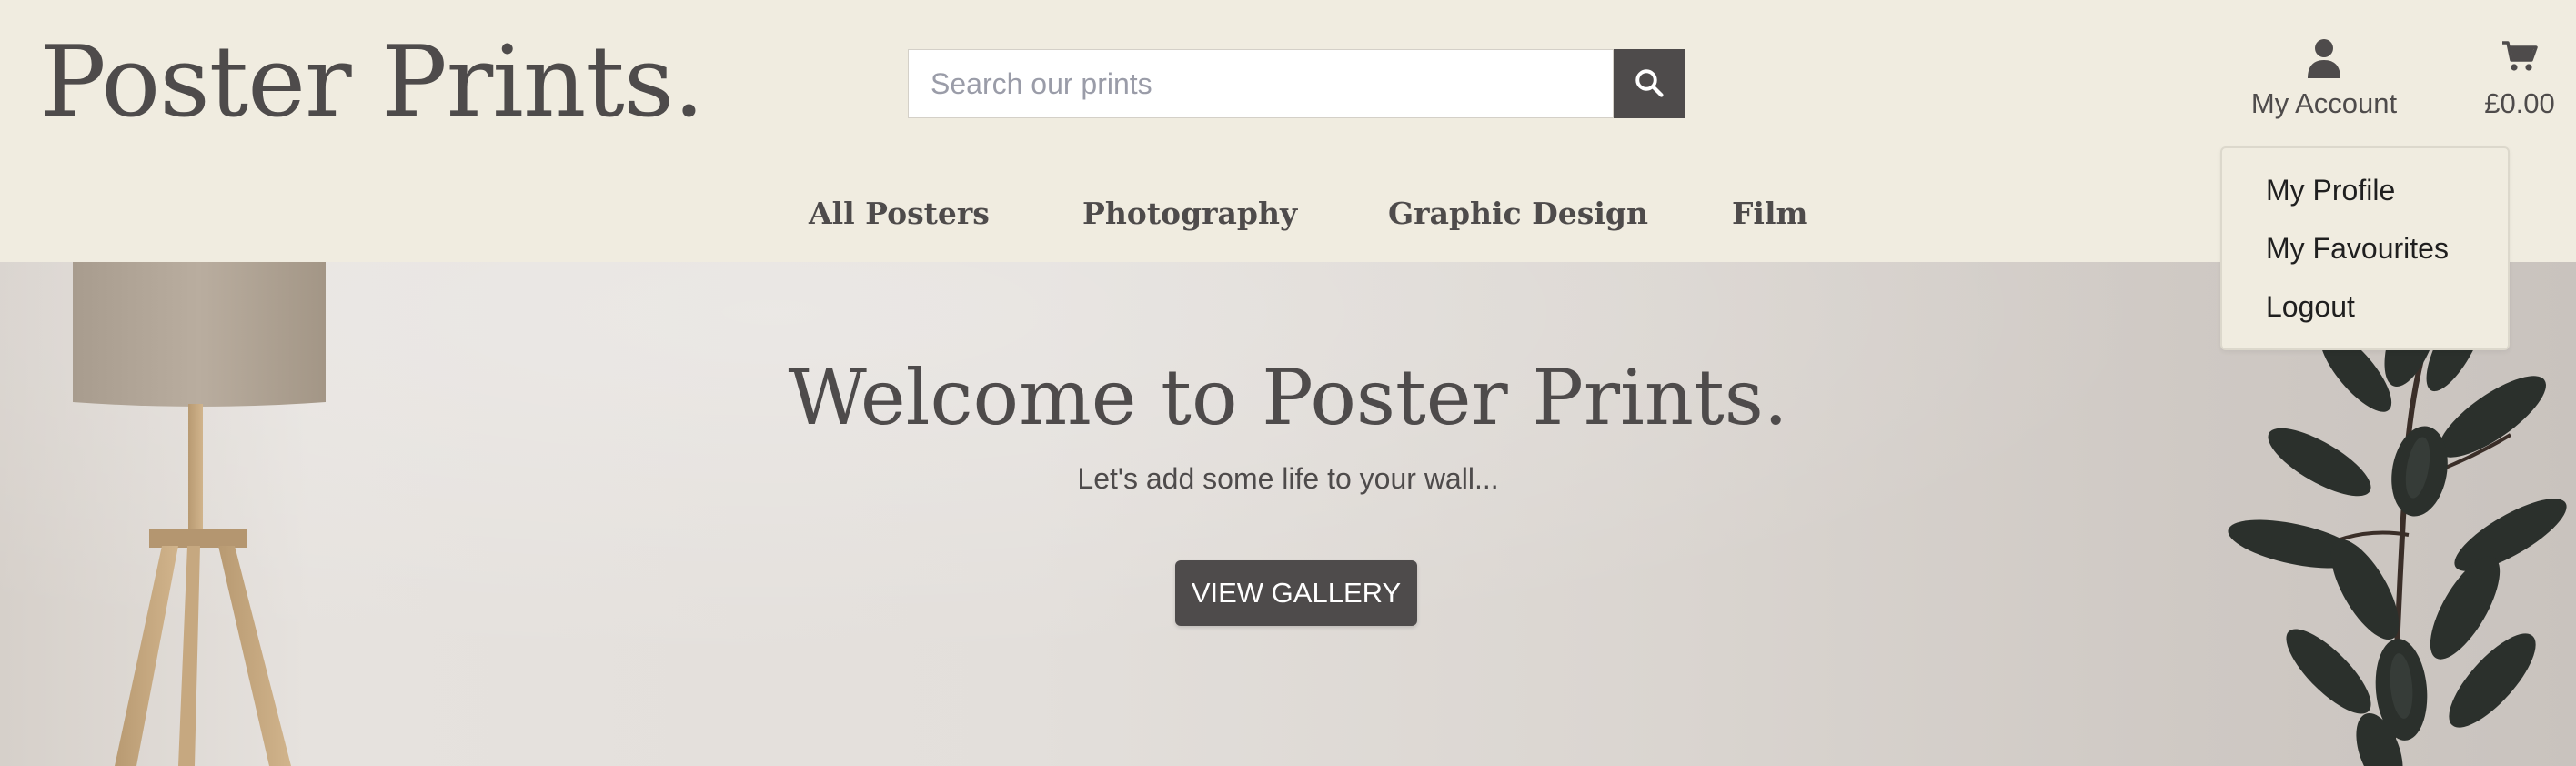 The image size is (2576, 766). I want to click on cart-total: £0.00, so click(2519, 103).